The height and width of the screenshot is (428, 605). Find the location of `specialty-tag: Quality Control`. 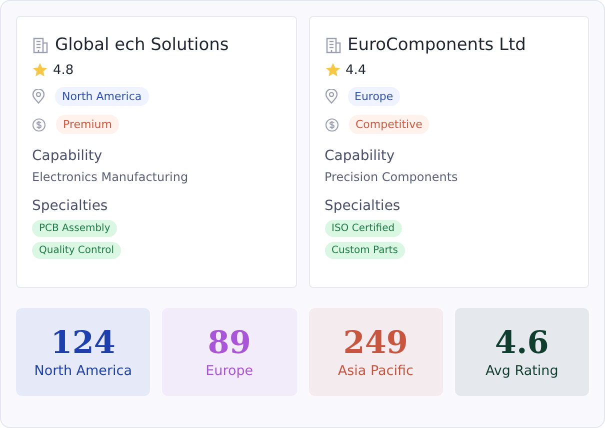

specialty-tag: Quality Control is located at coordinates (77, 250).